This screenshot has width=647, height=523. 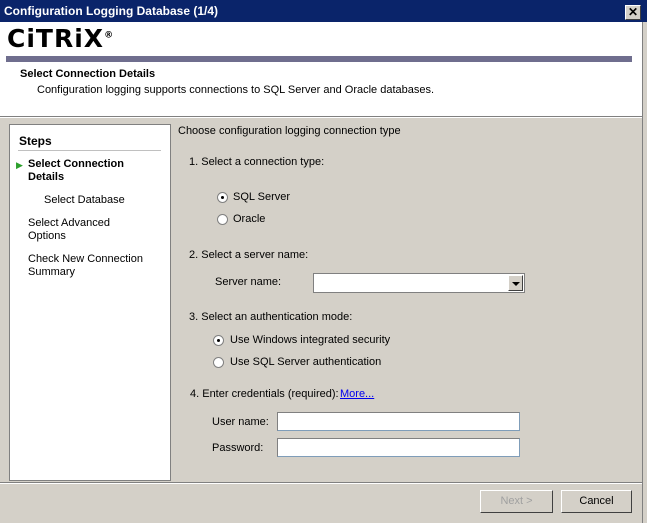 I want to click on close-icon: ✕, so click(x=633, y=12).